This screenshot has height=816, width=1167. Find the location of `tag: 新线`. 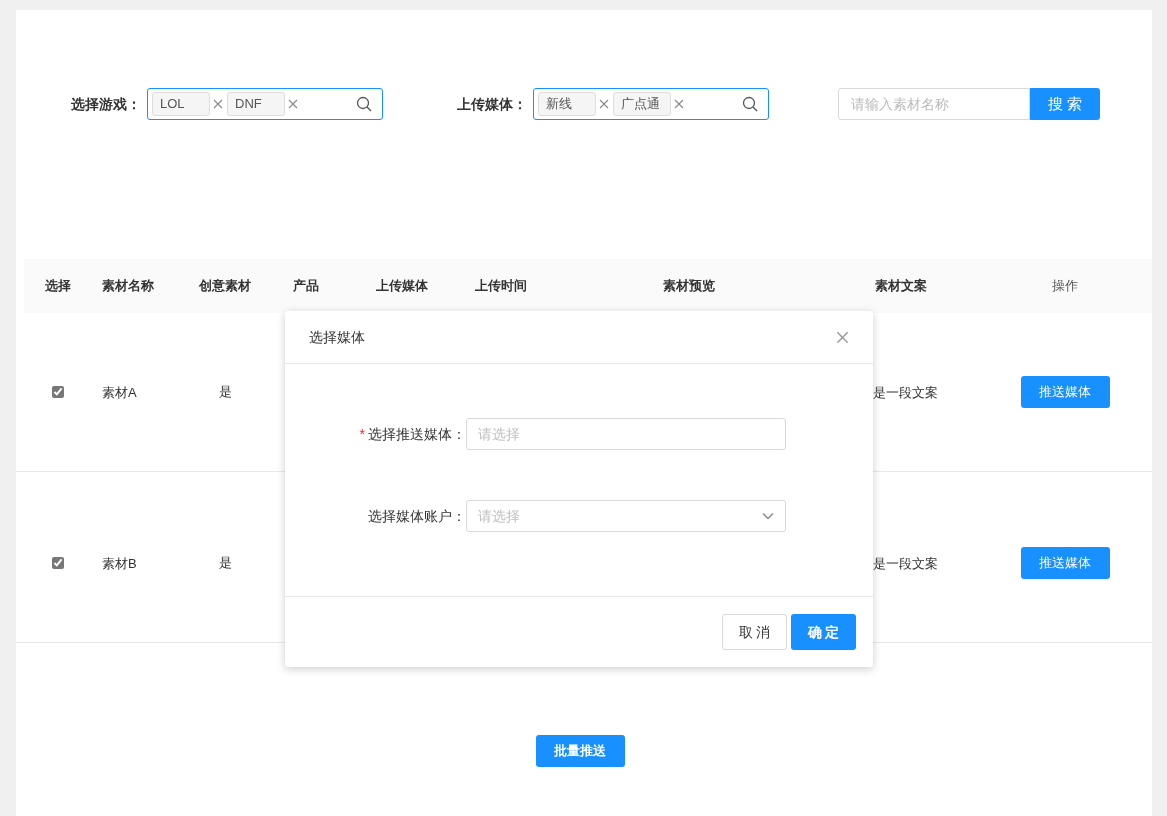

tag: 新线 is located at coordinates (567, 104).